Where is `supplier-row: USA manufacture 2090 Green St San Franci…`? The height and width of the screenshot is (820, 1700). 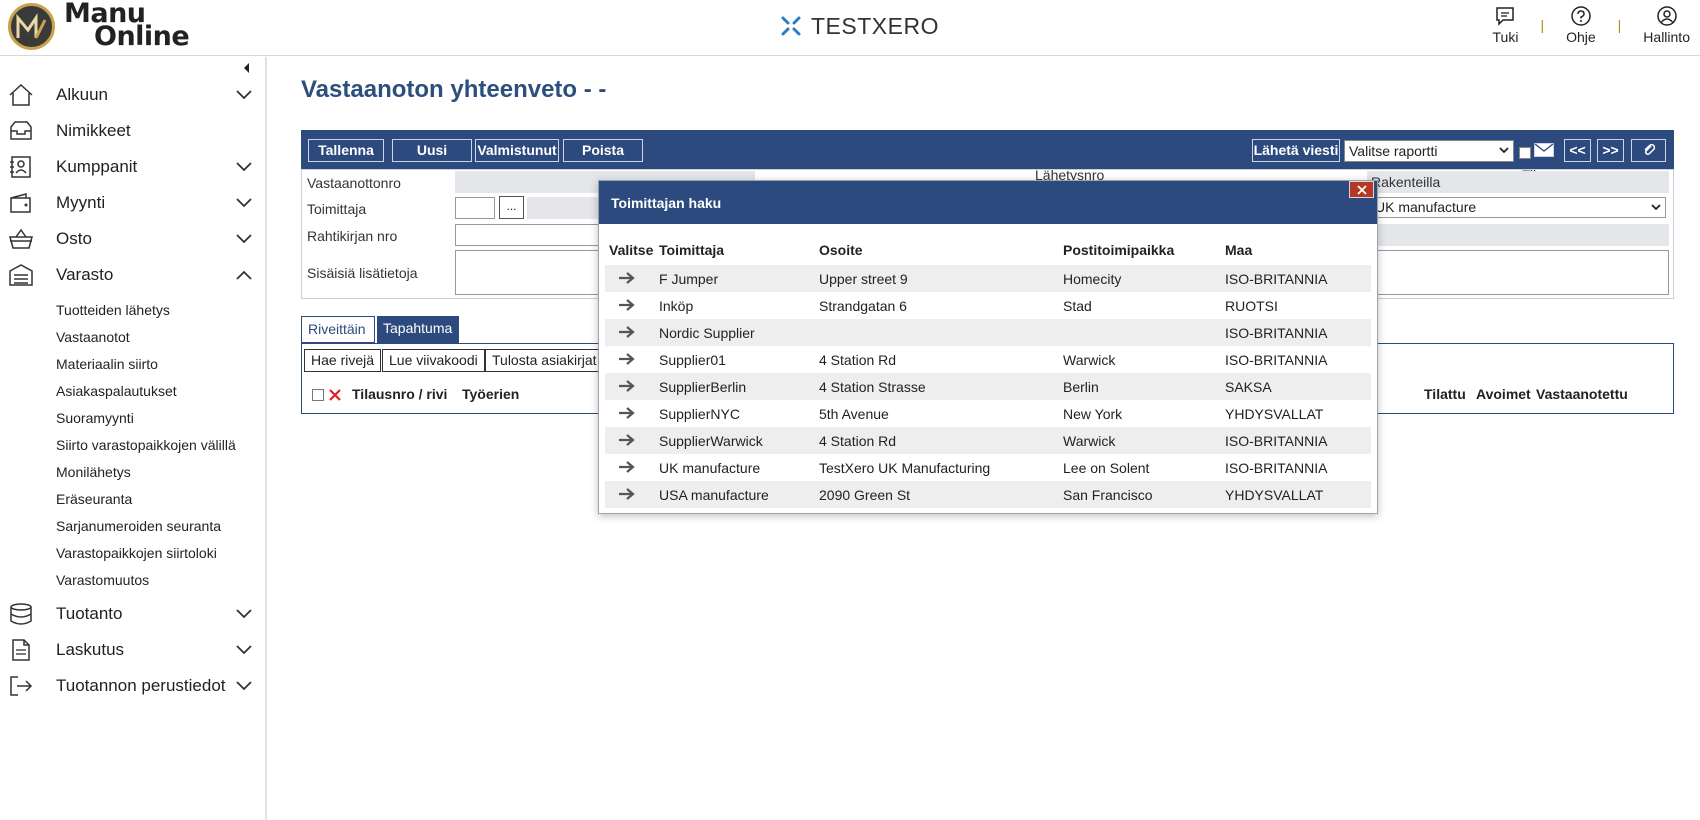 supplier-row: USA manufacture 2090 Green St San Franci… is located at coordinates (988, 494).